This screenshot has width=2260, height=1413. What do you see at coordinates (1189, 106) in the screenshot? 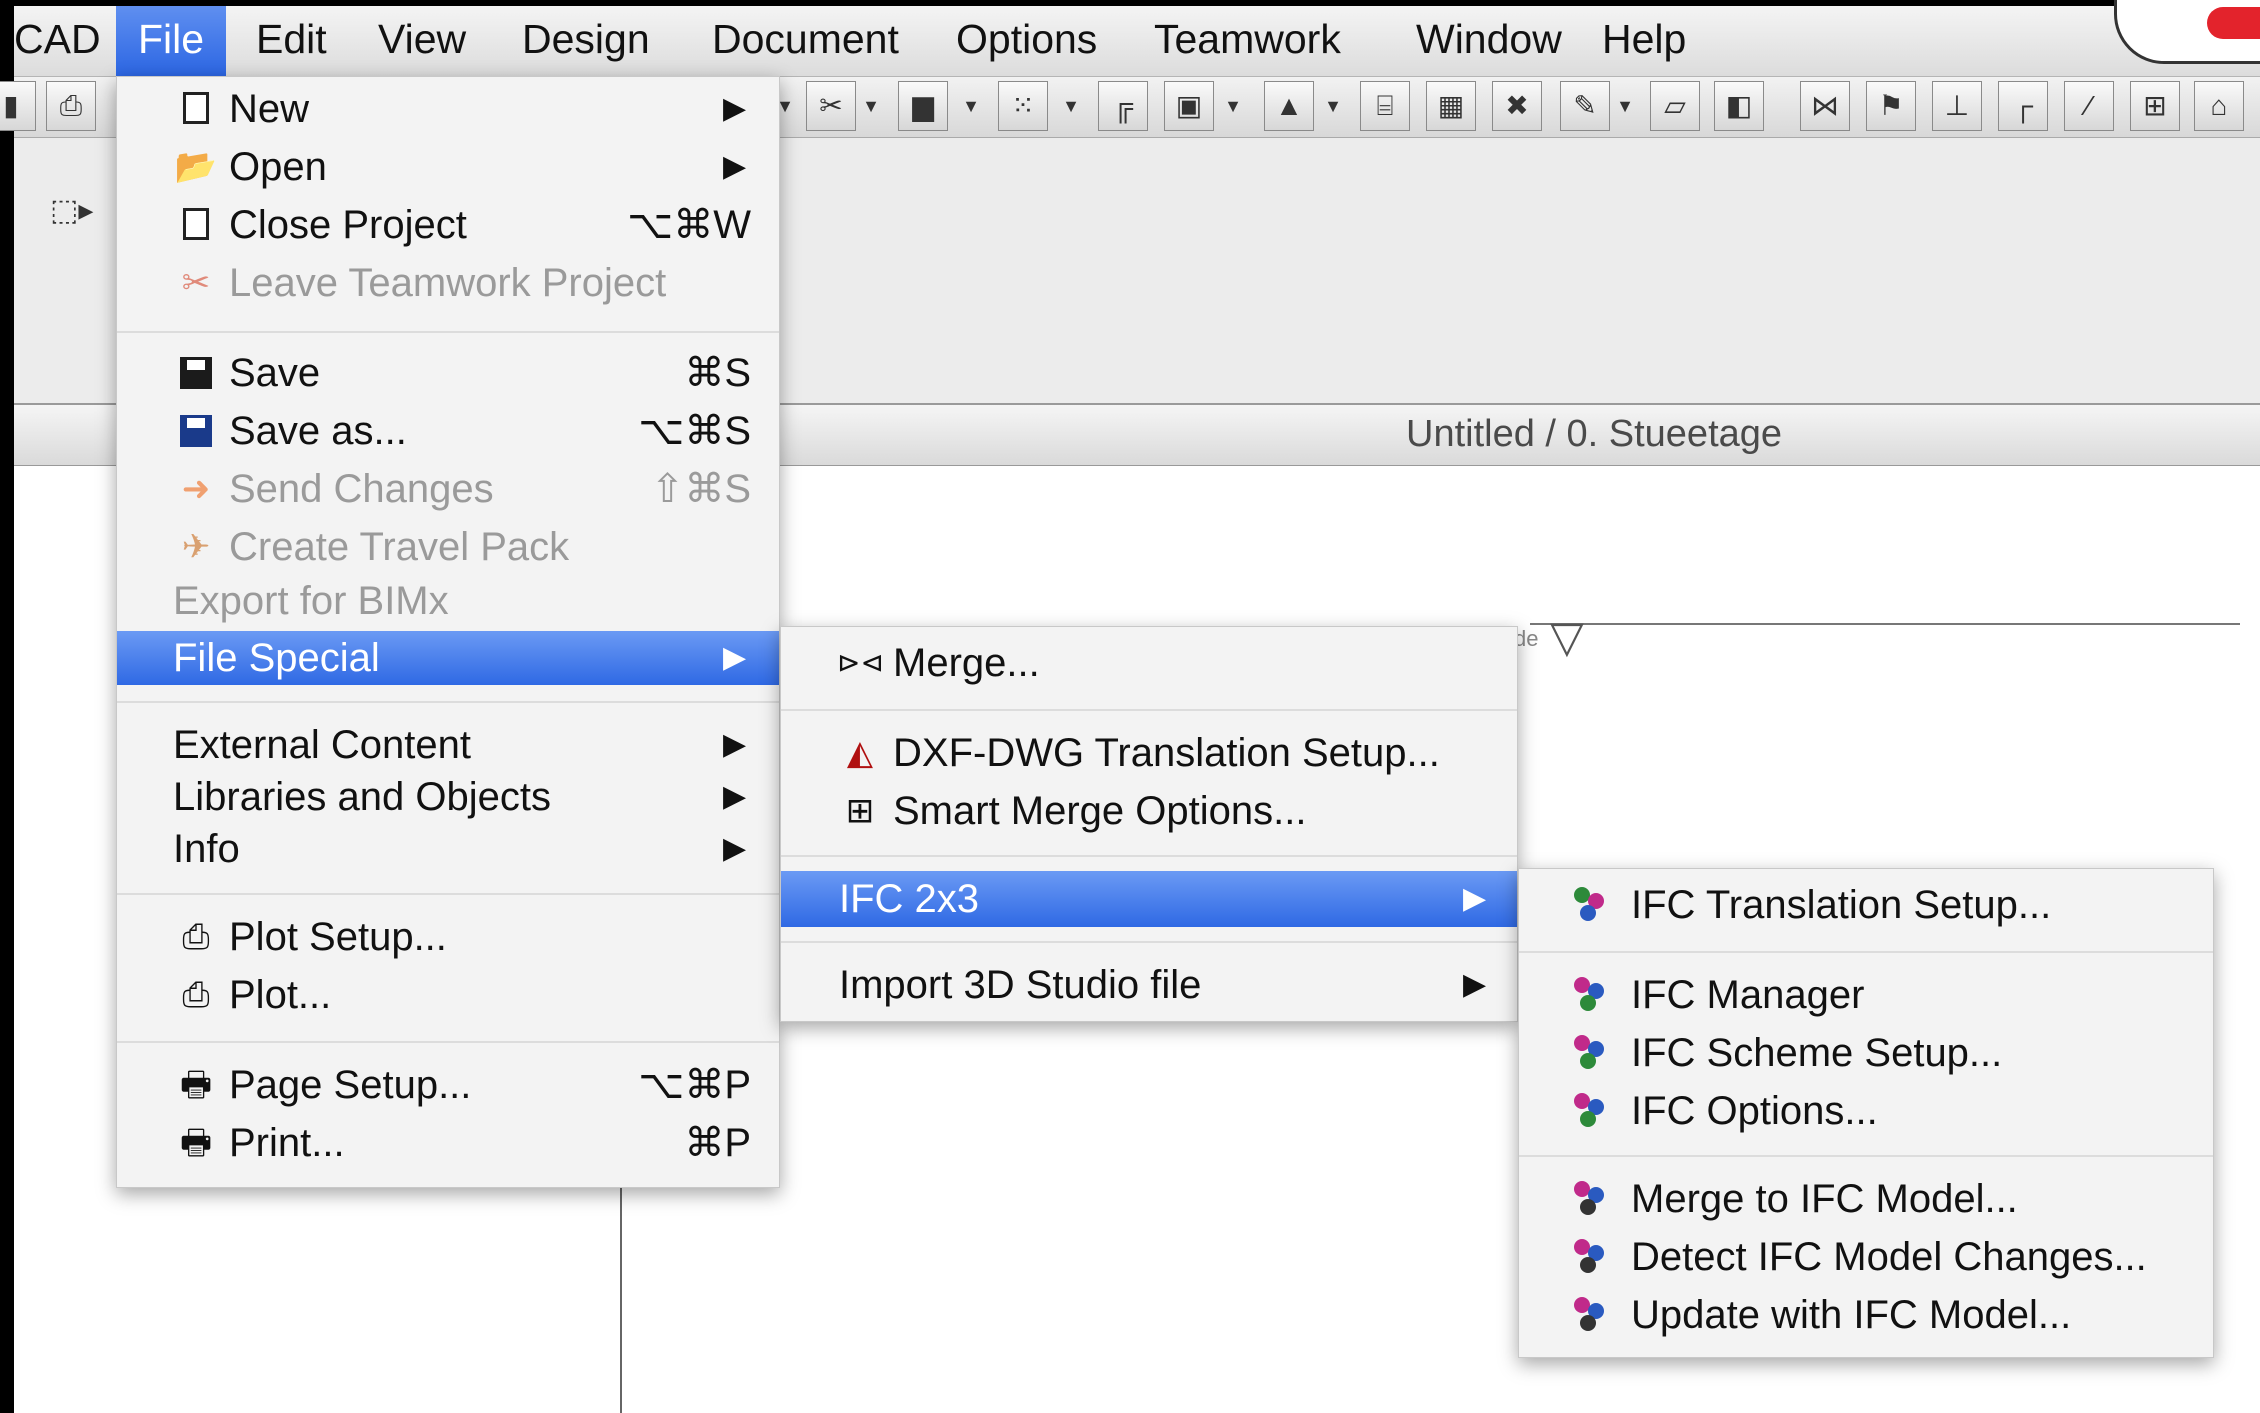
I see `tool-button: ▣` at bounding box center [1189, 106].